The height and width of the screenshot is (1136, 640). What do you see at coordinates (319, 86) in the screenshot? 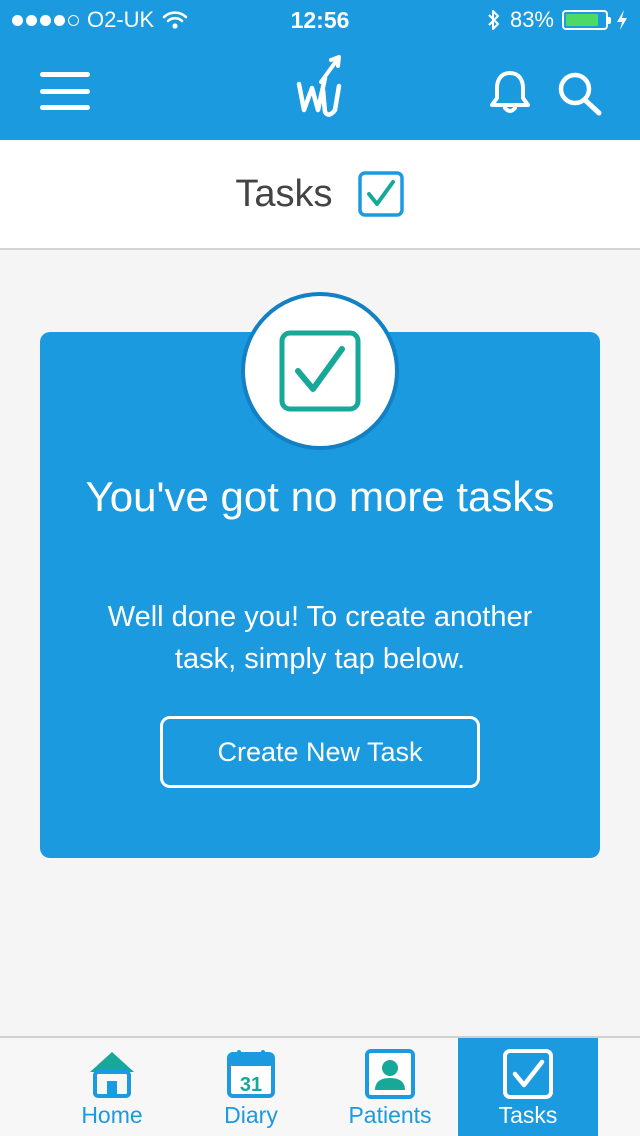
I see `app-logo` at bounding box center [319, 86].